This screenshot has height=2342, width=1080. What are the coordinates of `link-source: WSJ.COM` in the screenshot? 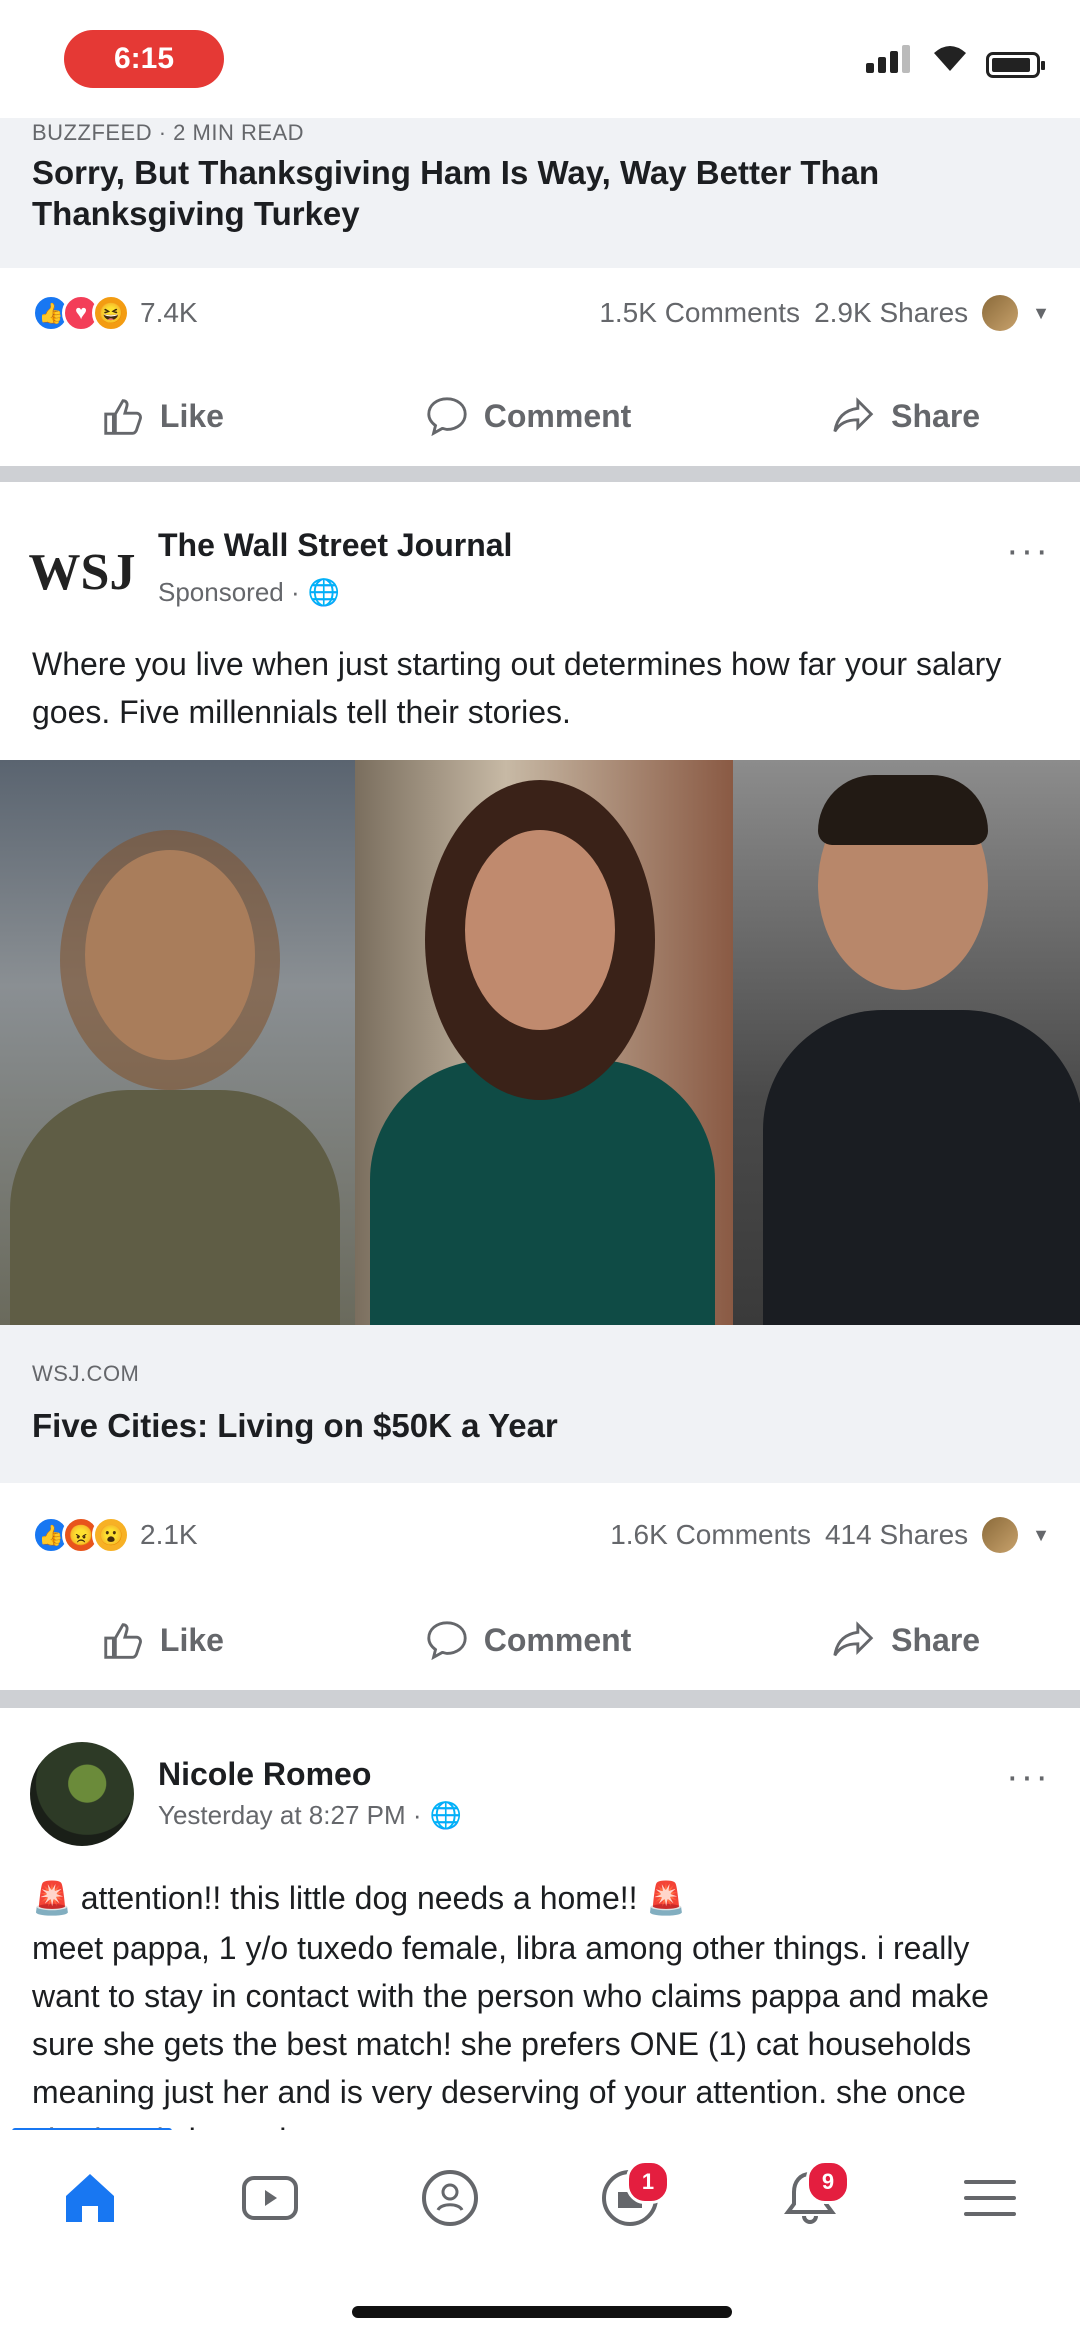 It's located at (86, 1373).